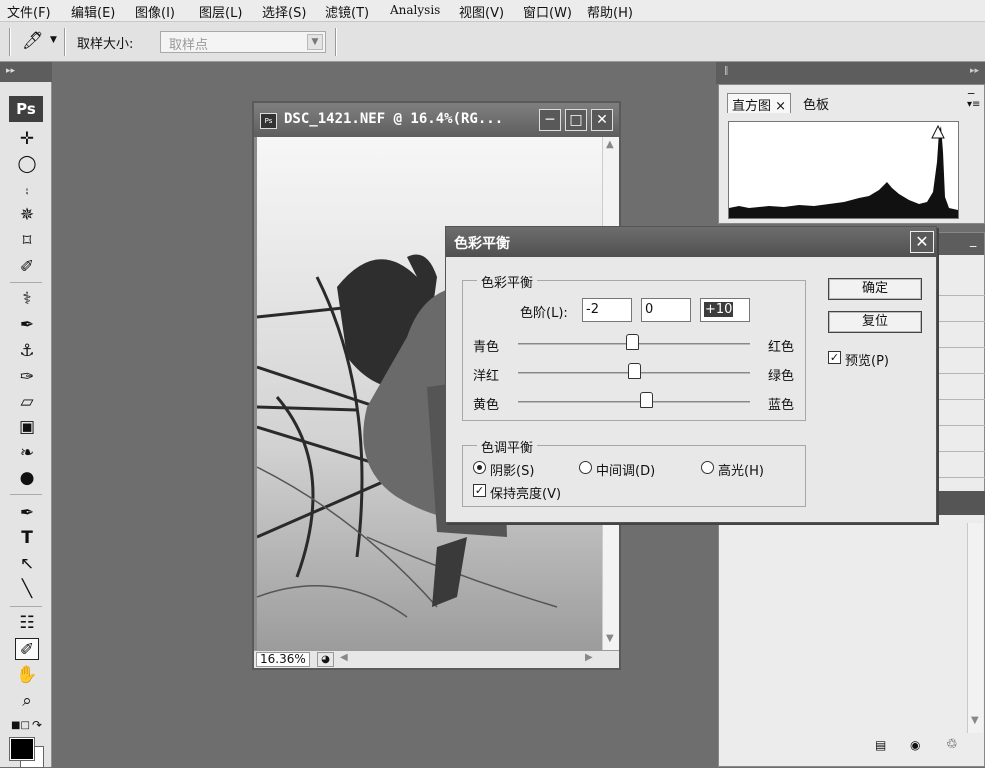 The image size is (985, 768). I want to click on marquee-tool-icon: ◯, so click(27, 164).